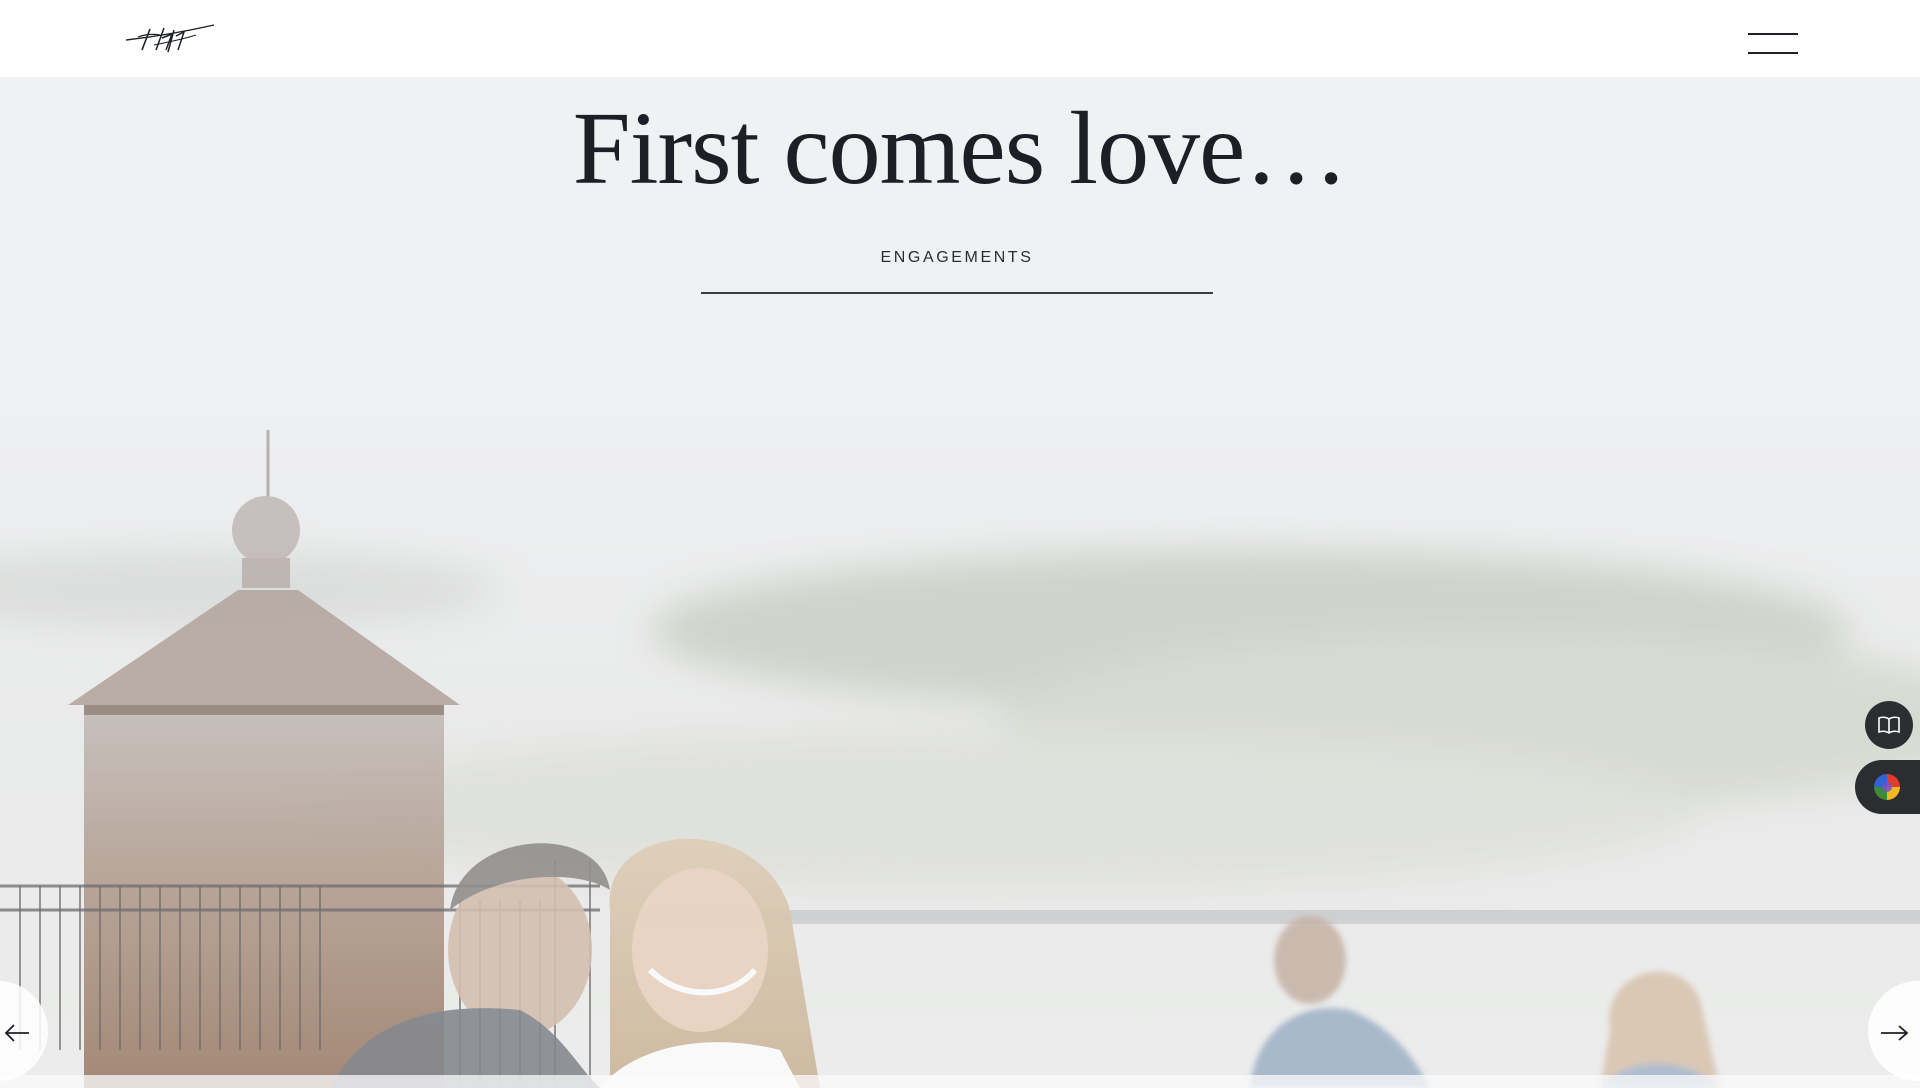 This screenshot has width=1920, height=1088. I want to click on signature-logo-icon, so click(170, 38).